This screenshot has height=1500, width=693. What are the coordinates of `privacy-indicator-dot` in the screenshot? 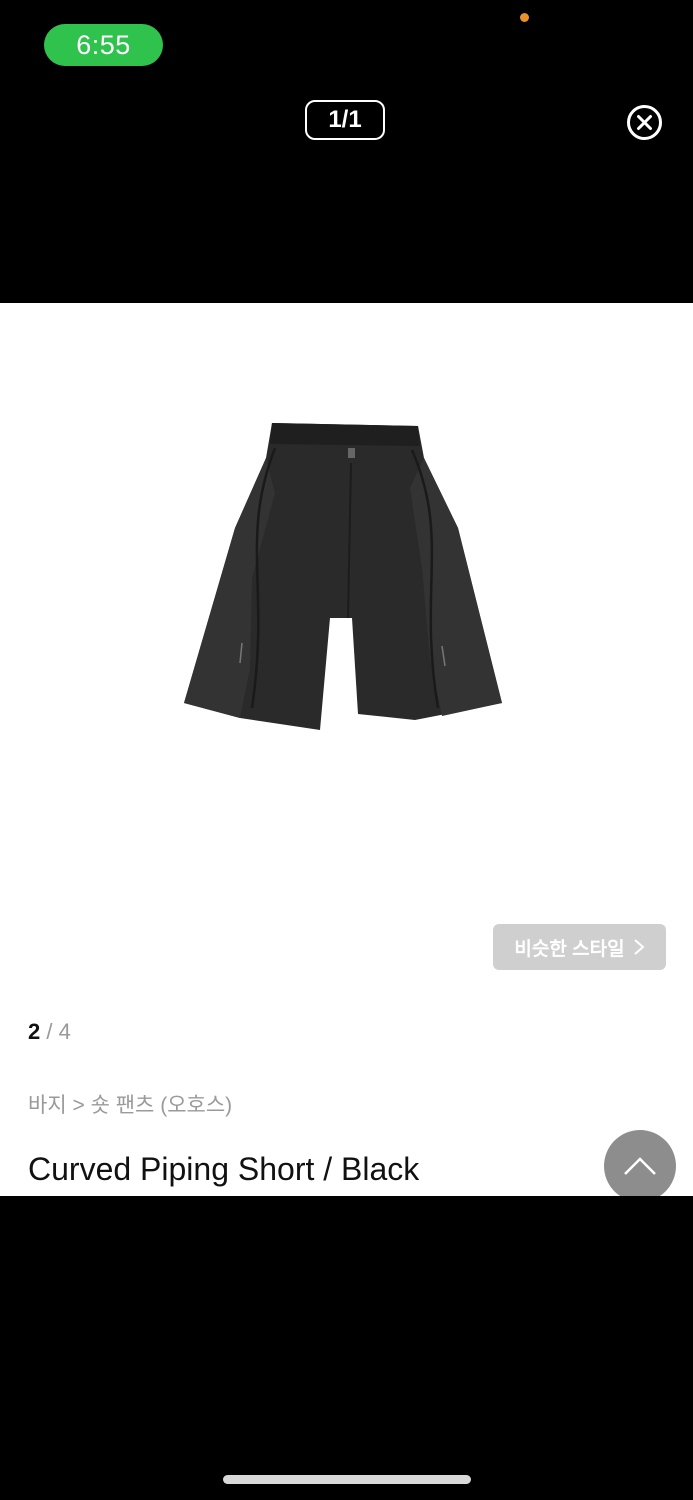 It's located at (524, 17).